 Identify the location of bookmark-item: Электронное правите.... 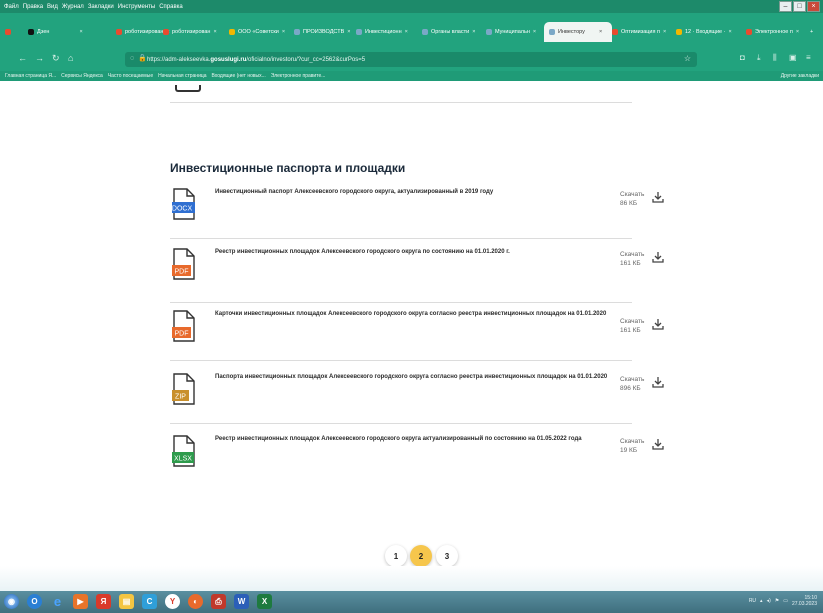
(298, 76).